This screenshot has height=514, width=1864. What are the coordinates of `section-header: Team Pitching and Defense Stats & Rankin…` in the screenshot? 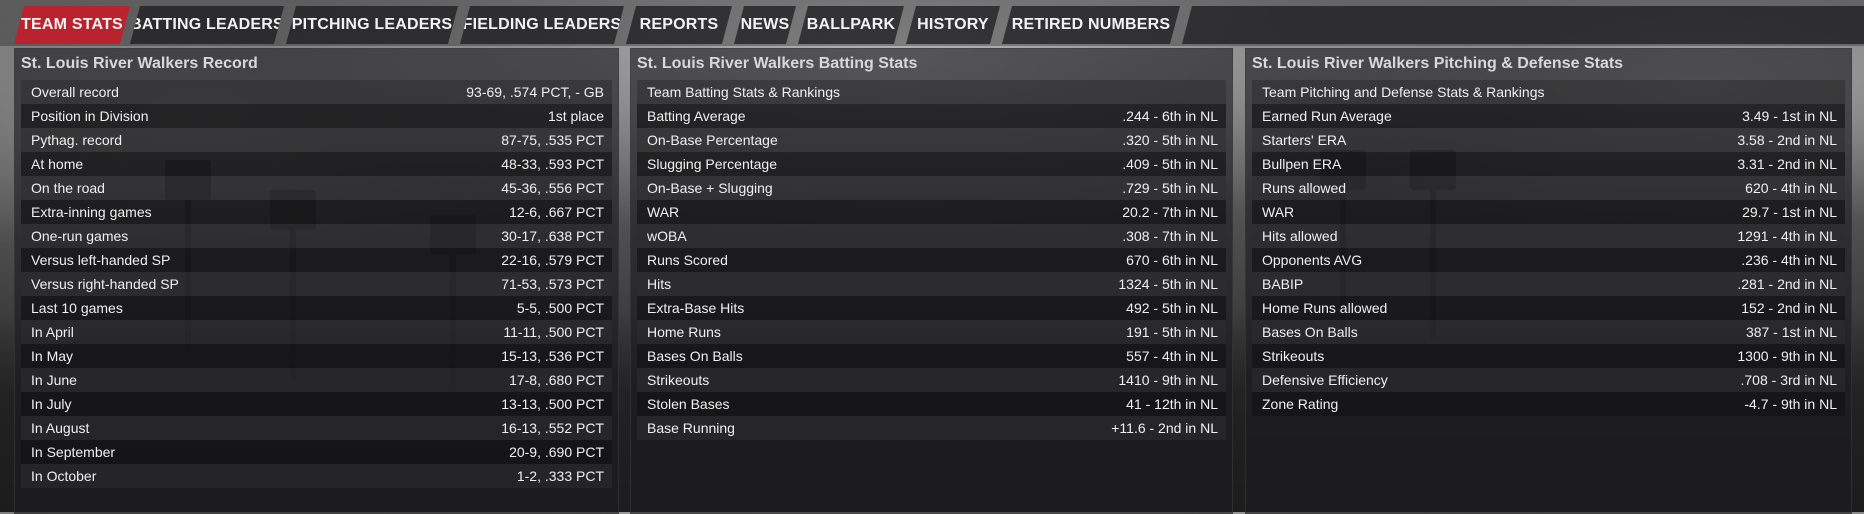 It's located at (1548, 92).